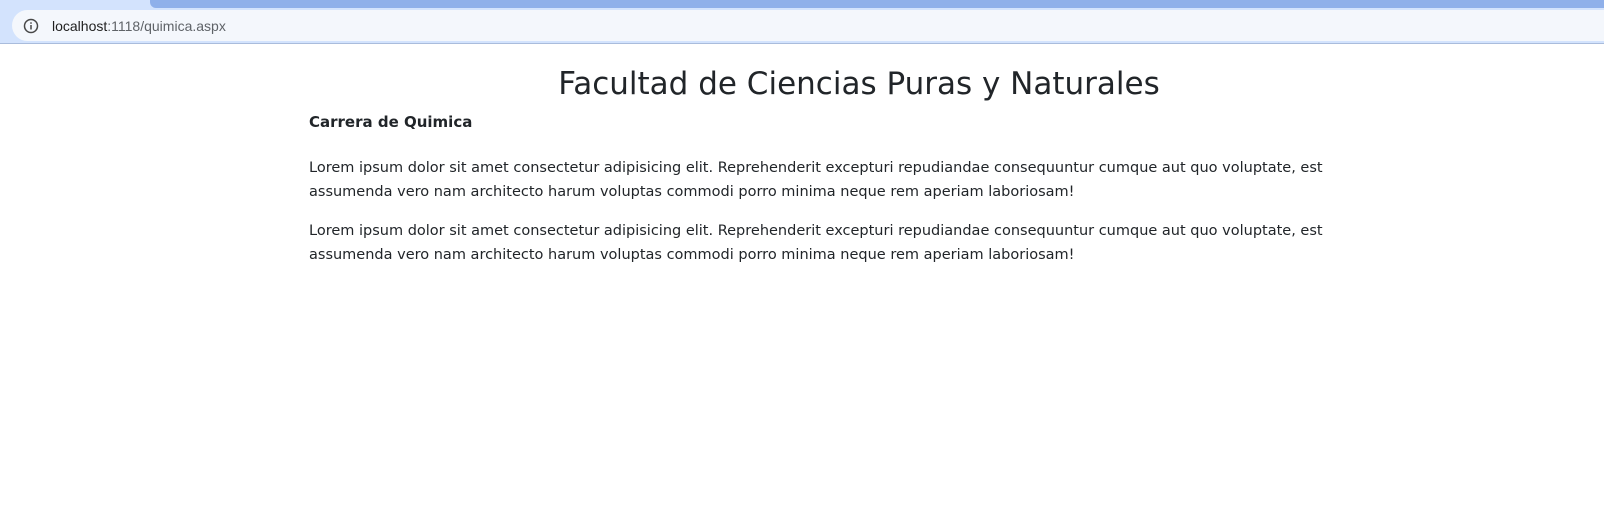 This screenshot has height=524, width=1604. Describe the element at coordinates (31, 26) in the screenshot. I see `info-circle-icon` at that location.